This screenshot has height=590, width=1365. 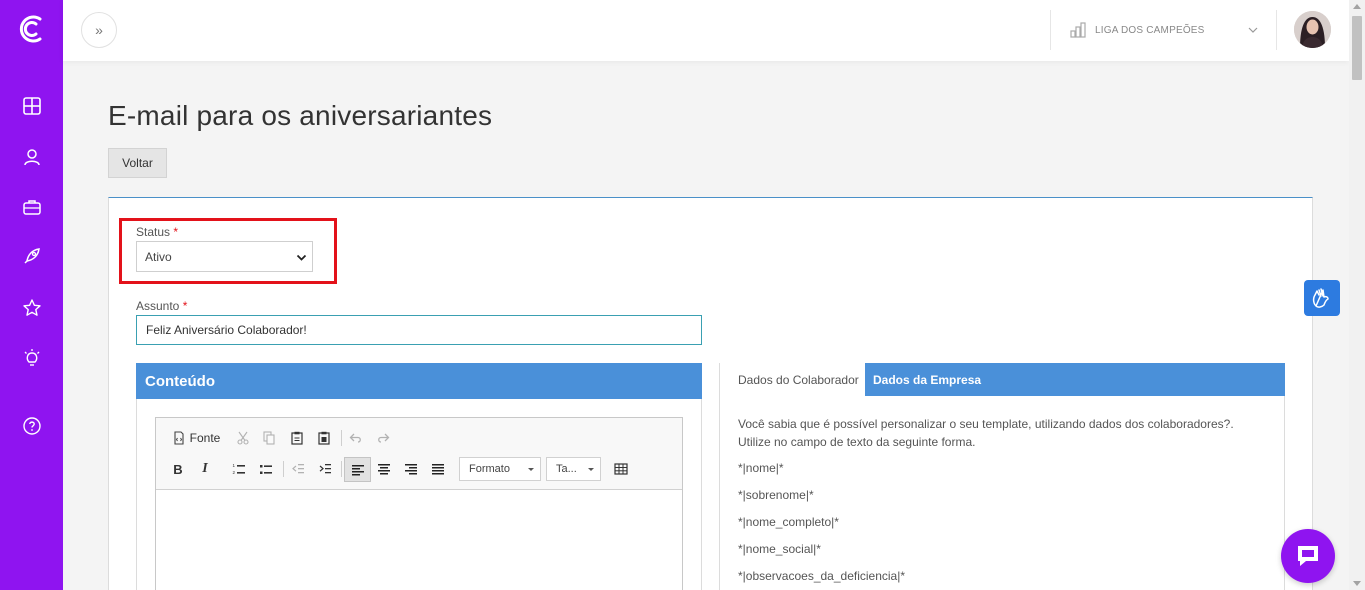 I want to click on dashboard-icon, so click(x=32, y=106).